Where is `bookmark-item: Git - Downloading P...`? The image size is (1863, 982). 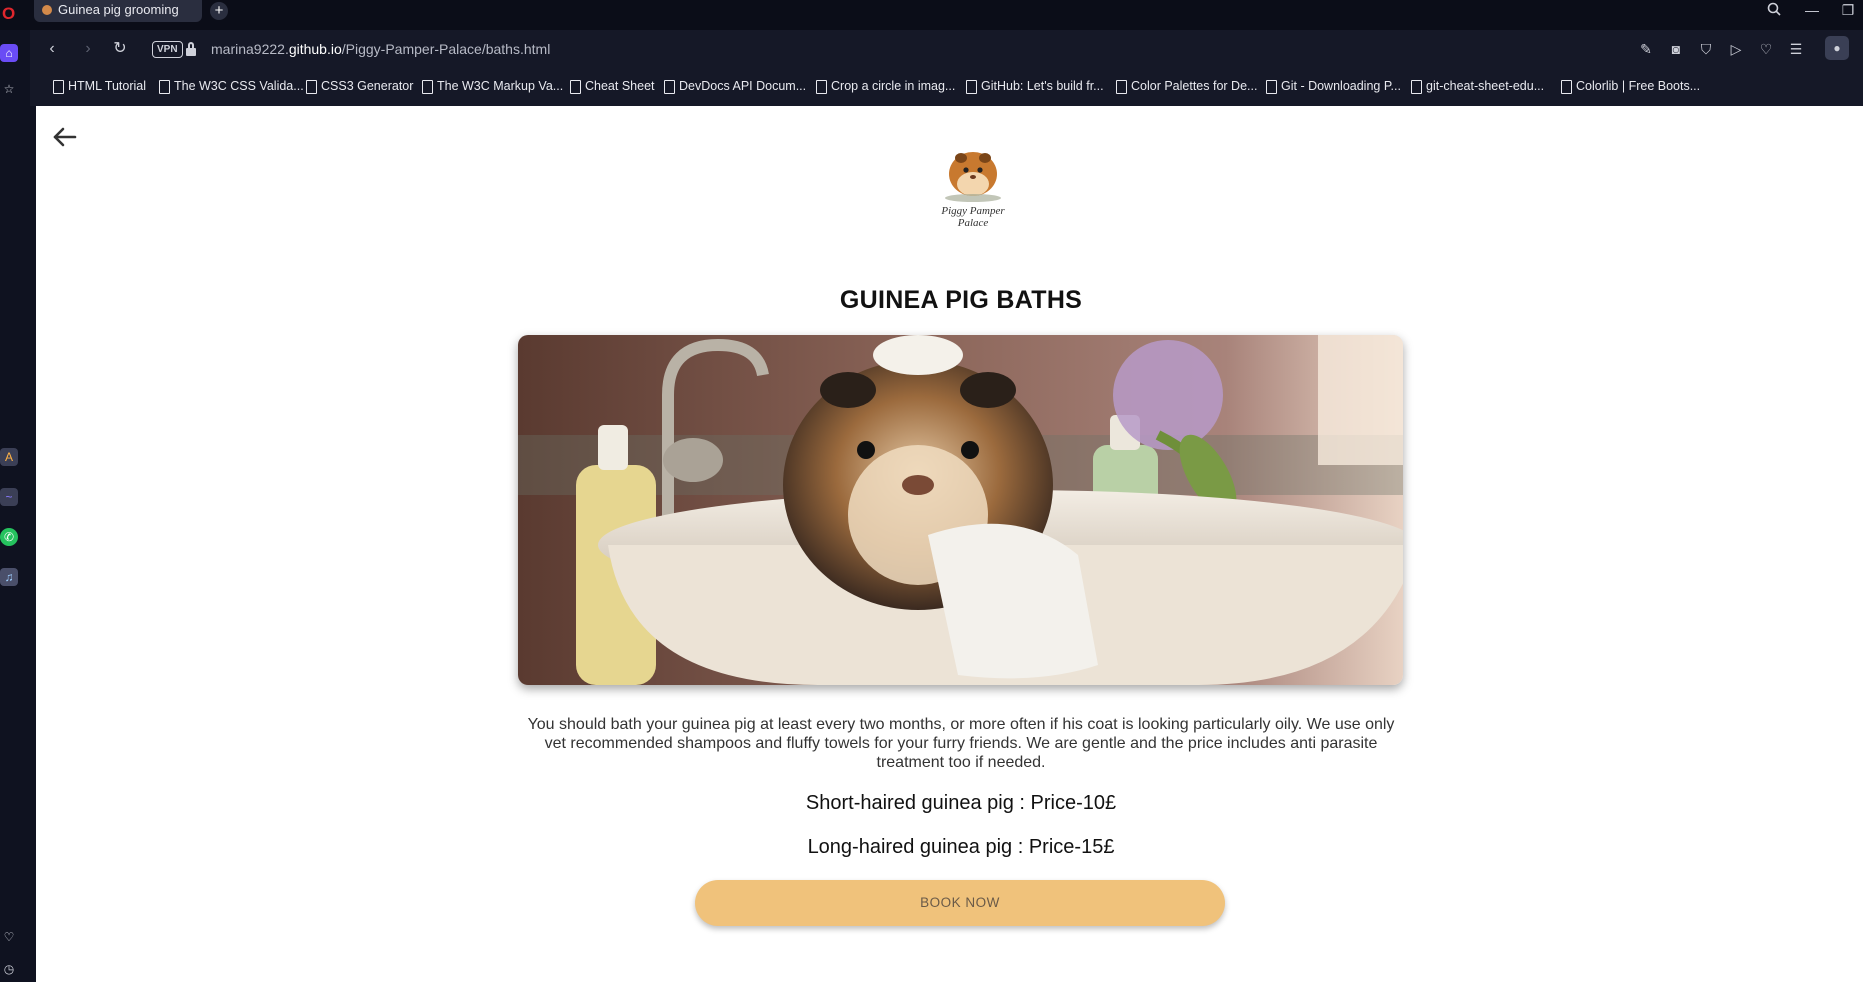
bookmark-item: Git - Downloading P... is located at coordinates (1333, 86).